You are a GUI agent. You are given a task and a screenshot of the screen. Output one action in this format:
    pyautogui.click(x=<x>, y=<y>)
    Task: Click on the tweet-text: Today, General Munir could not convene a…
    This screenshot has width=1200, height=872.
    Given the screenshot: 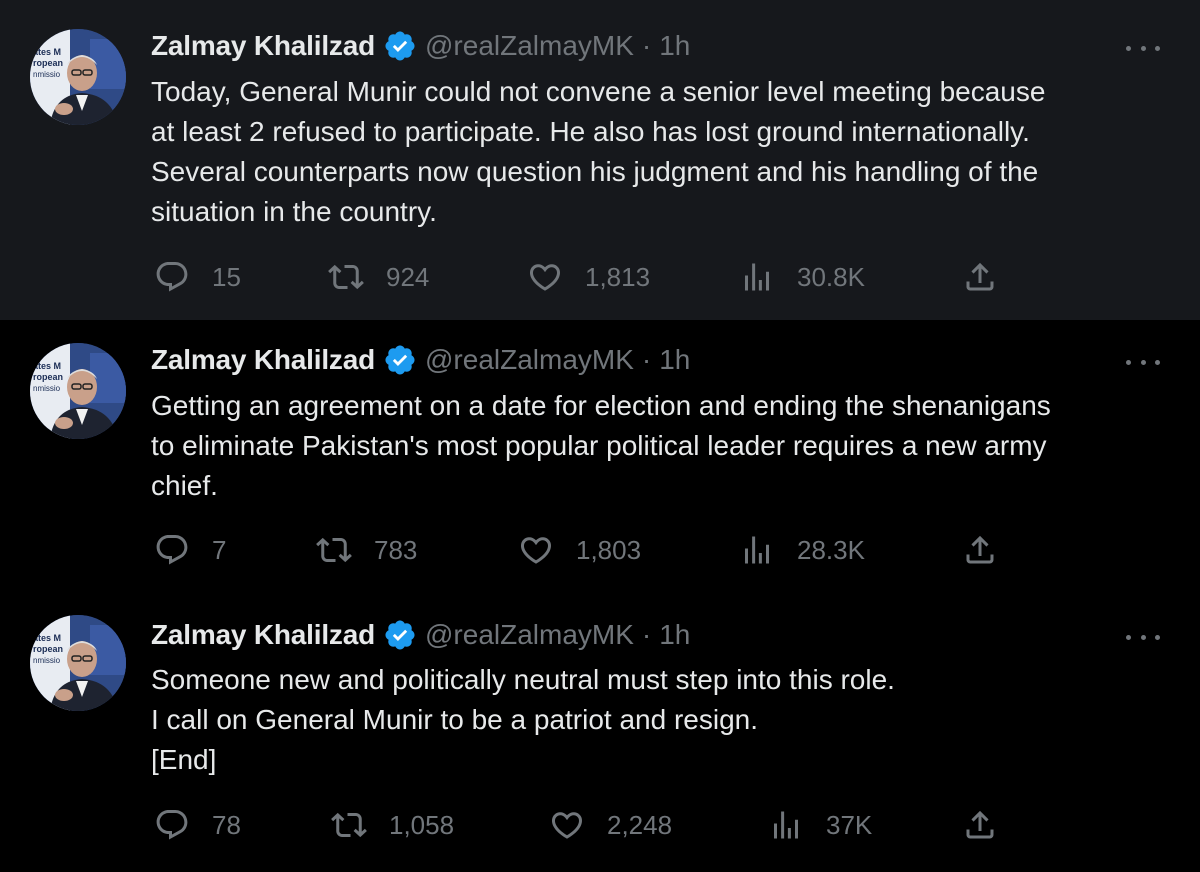 What is the action you would take?
    pyautogui.click(x=598, y=151)
    